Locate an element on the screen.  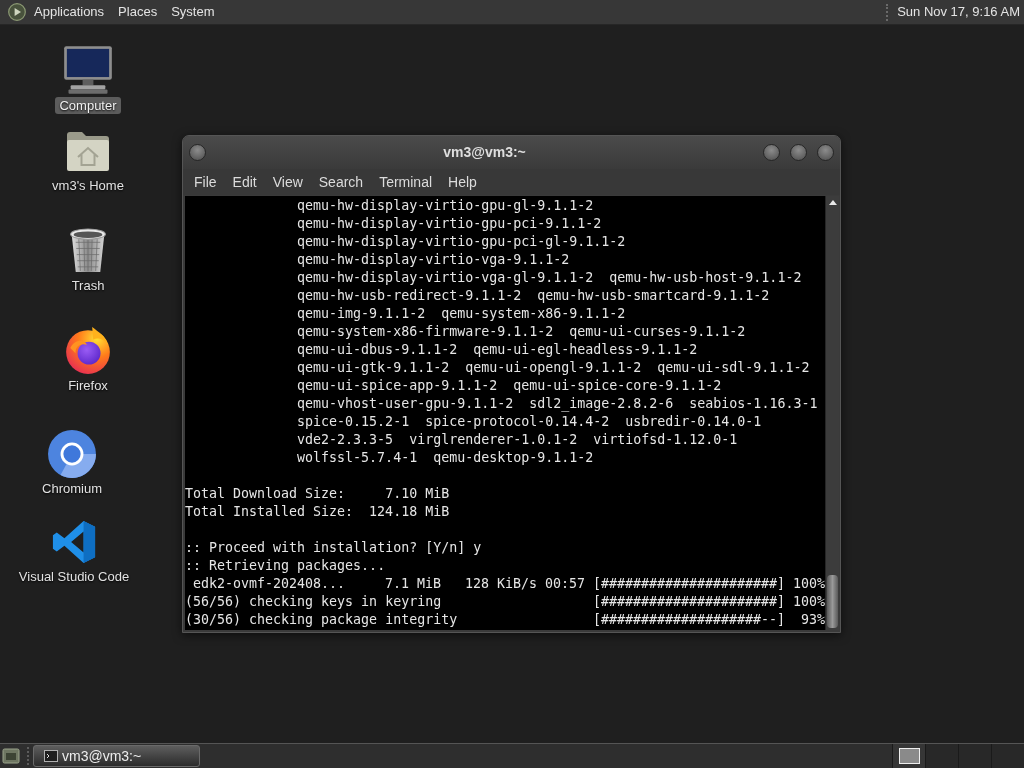
ring-globe-icon is located at coordinates (72, 454).